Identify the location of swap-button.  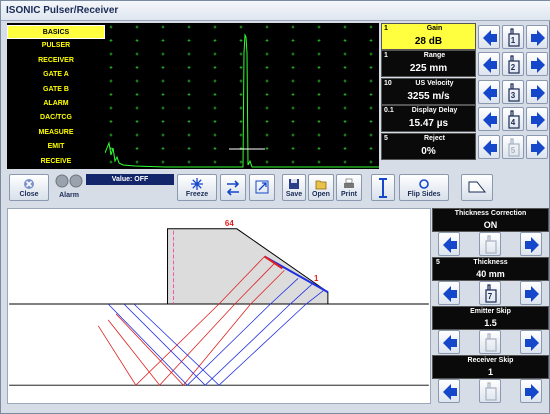
(233, 187).